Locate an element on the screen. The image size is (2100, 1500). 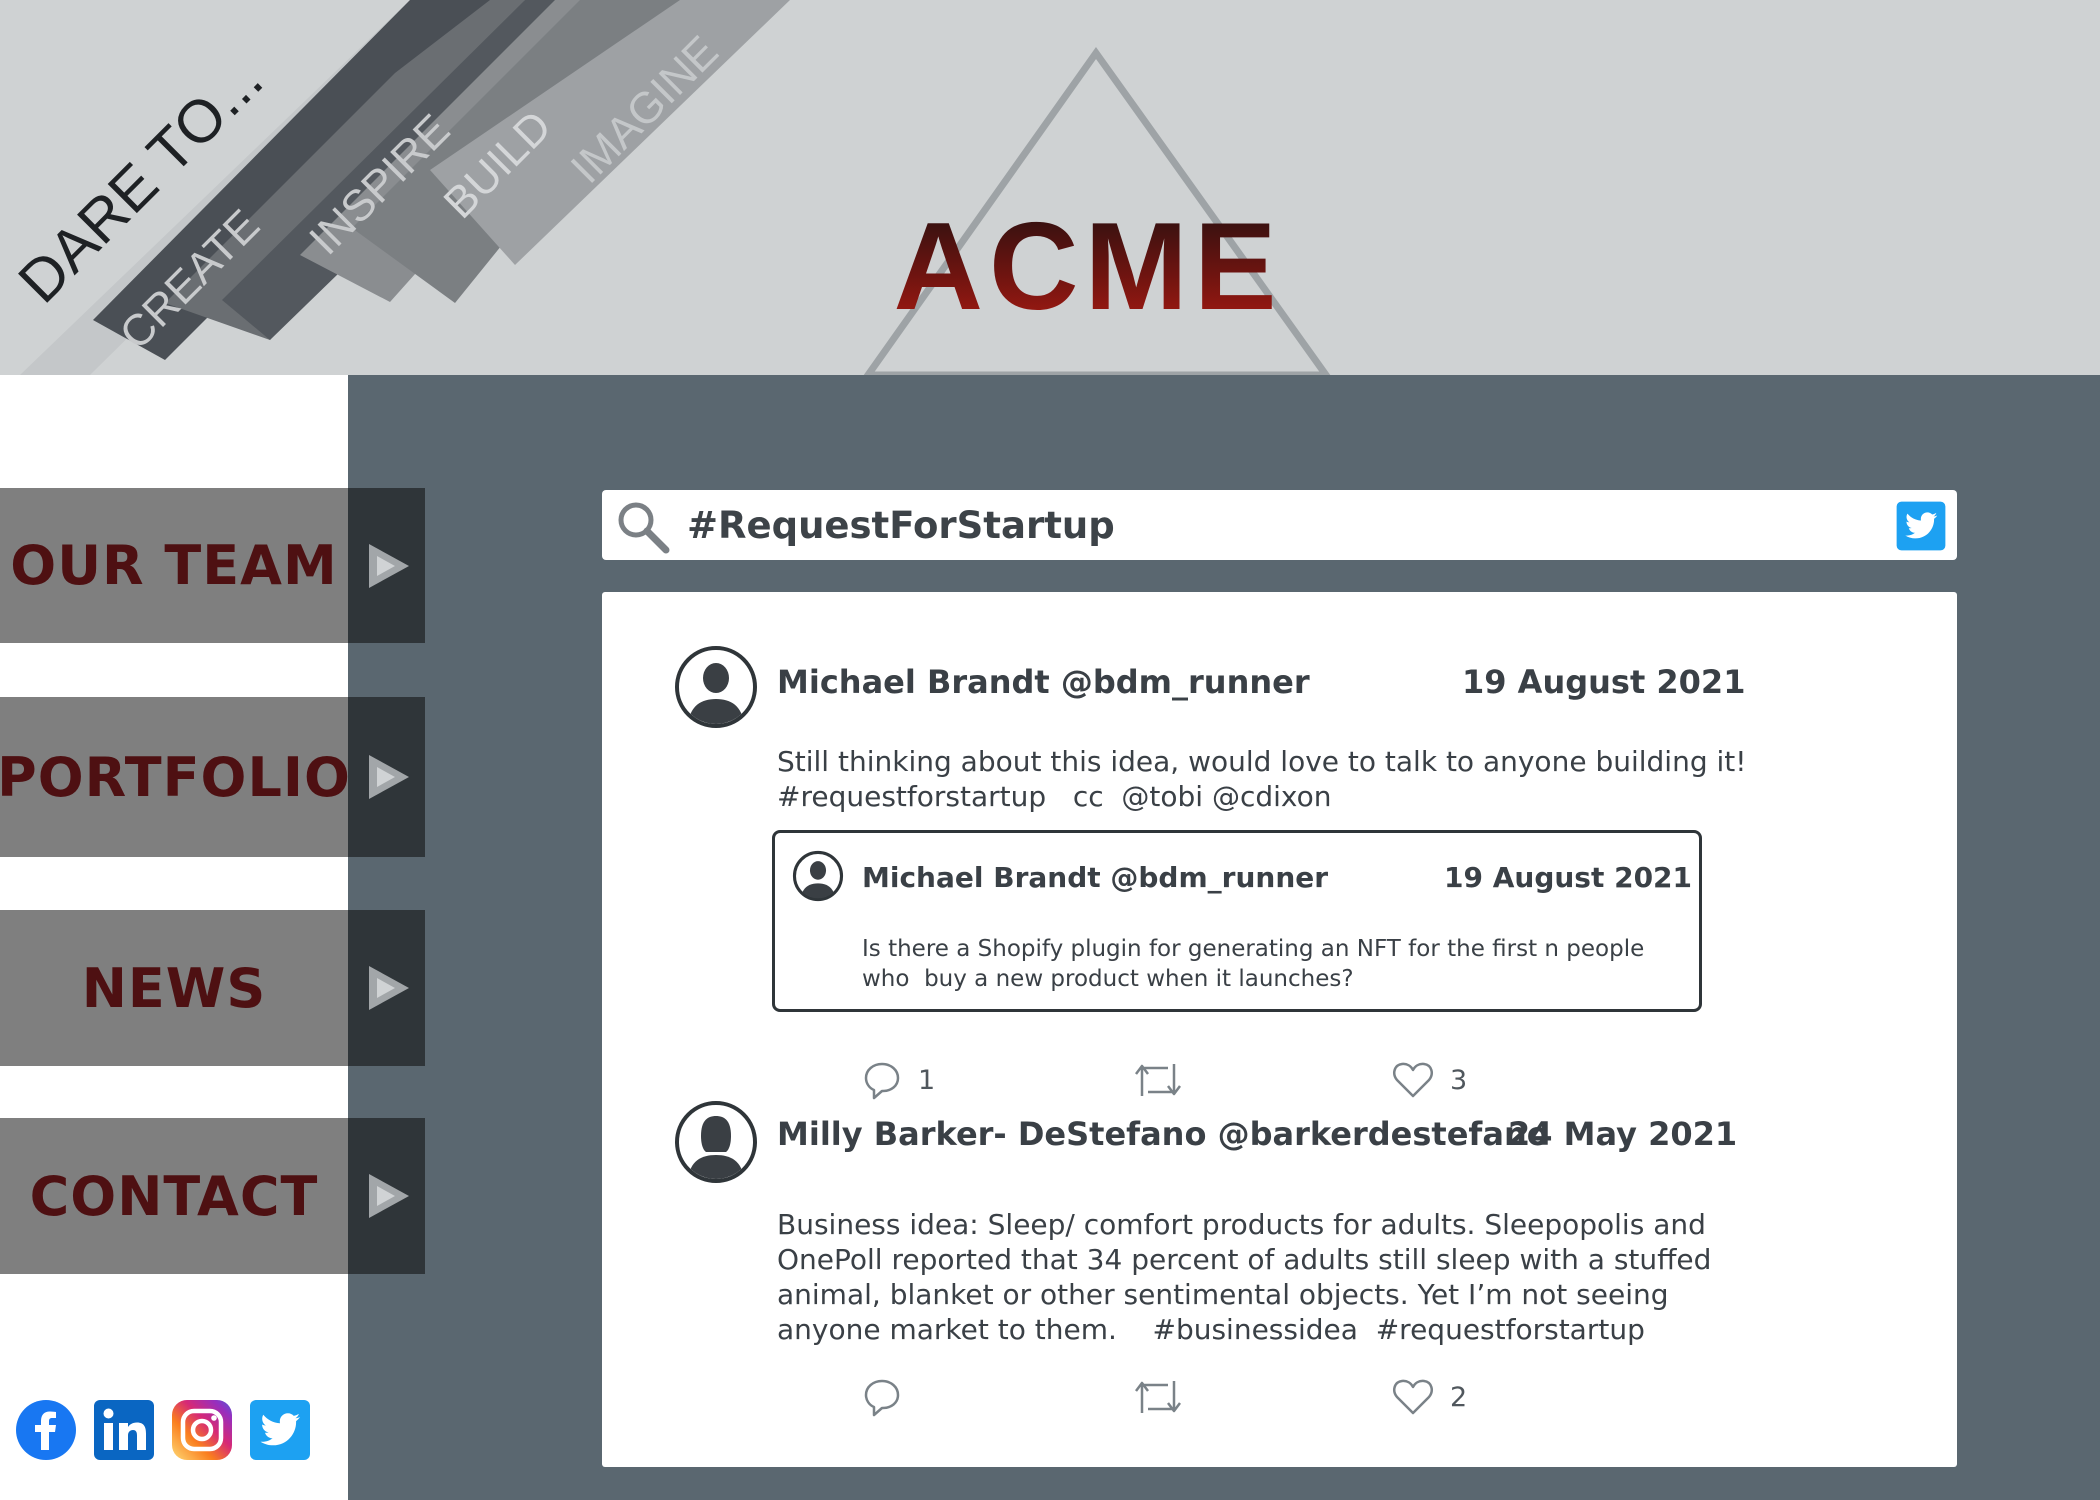
reply-button is located at coordinates (890, 1397).